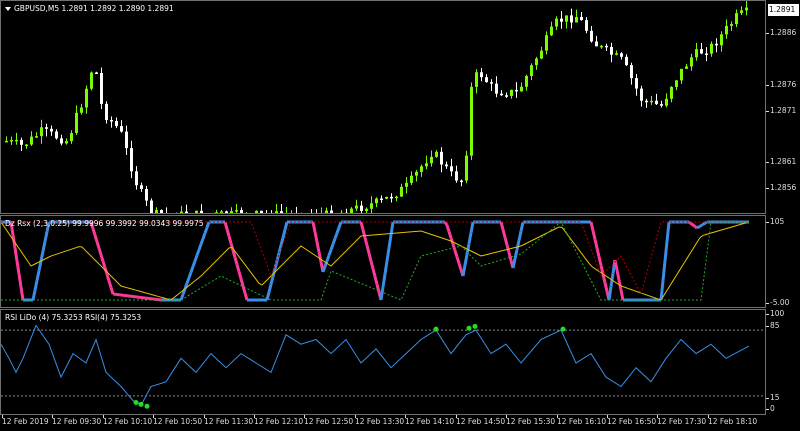 Image resolution: width=800 pixels, height=431 pixels. I want to click on time-label: 12 Feb 11:30, so click(229, 420).